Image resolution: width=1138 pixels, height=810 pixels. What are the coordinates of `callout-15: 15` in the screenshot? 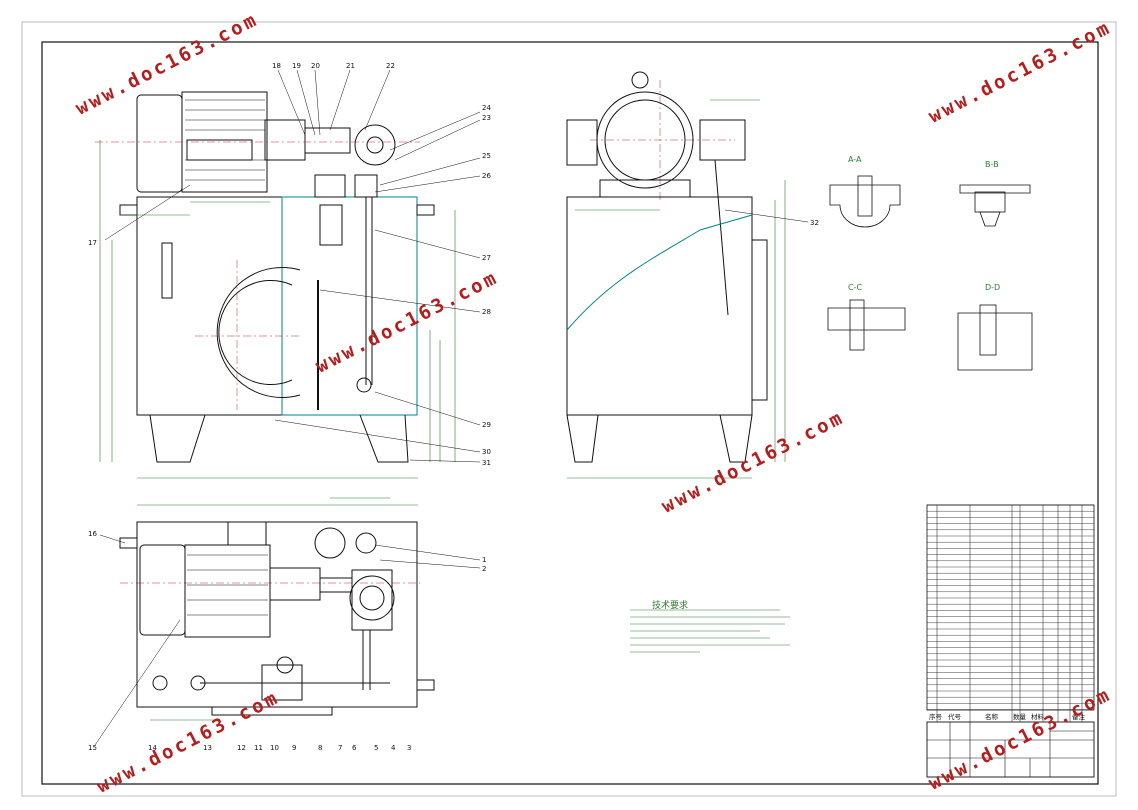 It's located at (92, 748).